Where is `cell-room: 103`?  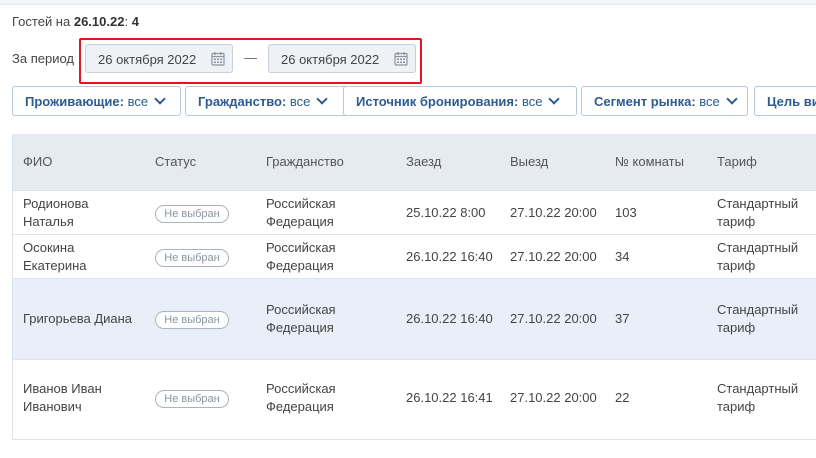 cell-room: 103 is located at coordinates (626, 212).